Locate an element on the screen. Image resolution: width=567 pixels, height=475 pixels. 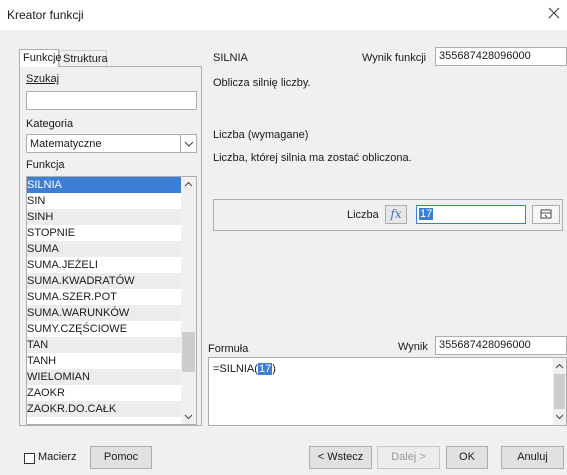
search-label: Szukaj is located at coordinates (42, 79).